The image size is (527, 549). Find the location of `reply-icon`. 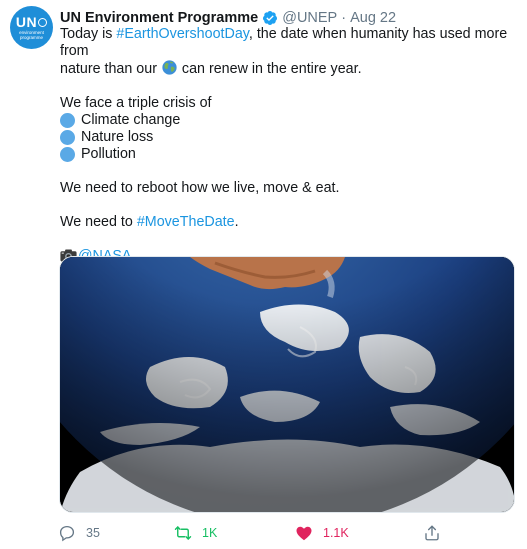

reply-icon is located at coordinates (67, 533).